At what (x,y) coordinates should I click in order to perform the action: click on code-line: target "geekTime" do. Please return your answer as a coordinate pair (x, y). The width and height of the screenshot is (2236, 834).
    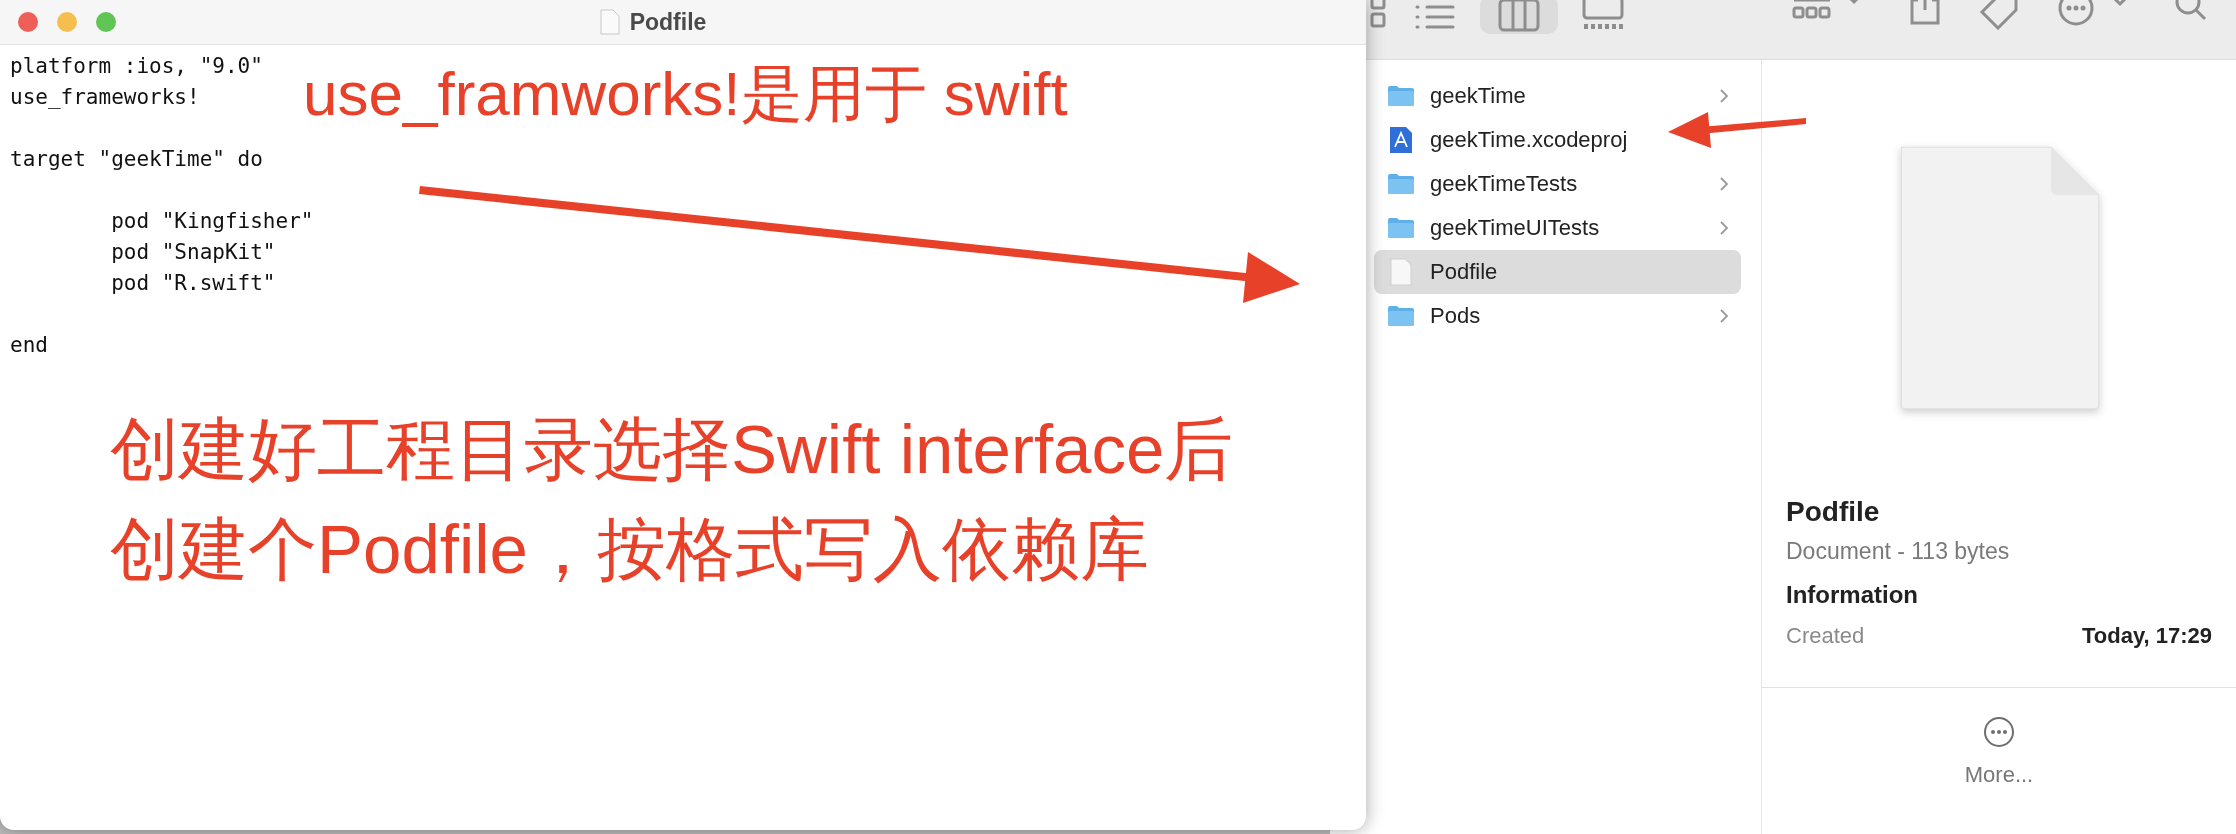
    Looking at the image, I should click on (136, 159).